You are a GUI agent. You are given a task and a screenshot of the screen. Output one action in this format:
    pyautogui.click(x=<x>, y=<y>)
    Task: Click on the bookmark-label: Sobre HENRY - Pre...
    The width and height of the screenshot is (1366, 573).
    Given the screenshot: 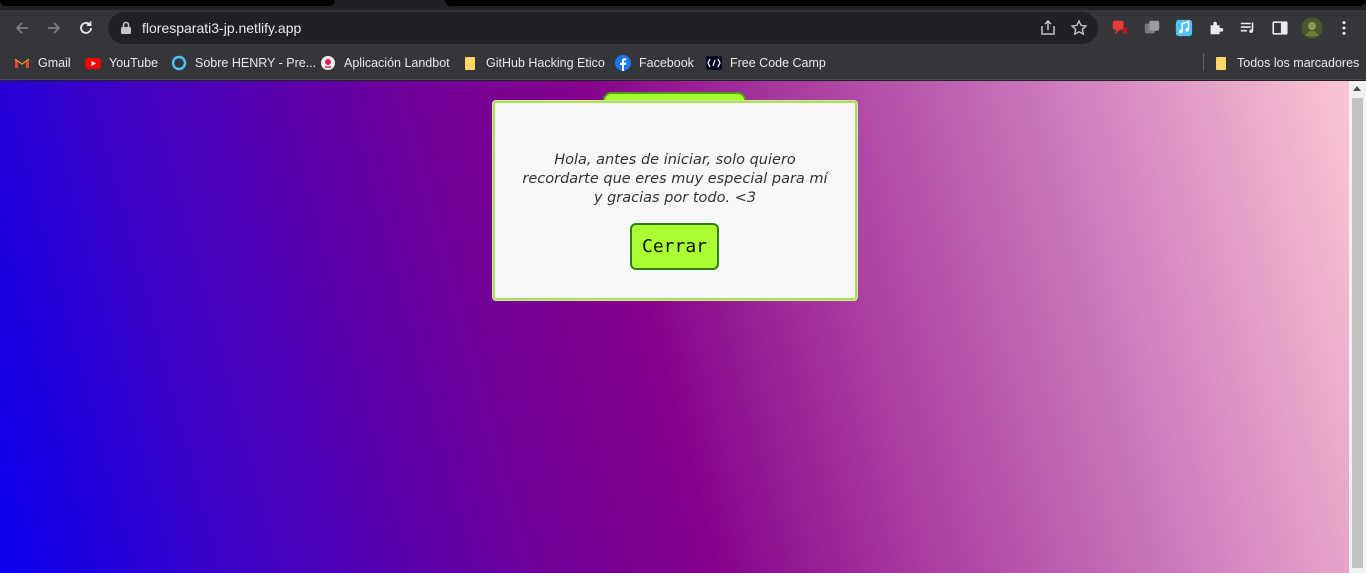 What is the action you would take?
    pyautogui.click(x=256, y=63)
    